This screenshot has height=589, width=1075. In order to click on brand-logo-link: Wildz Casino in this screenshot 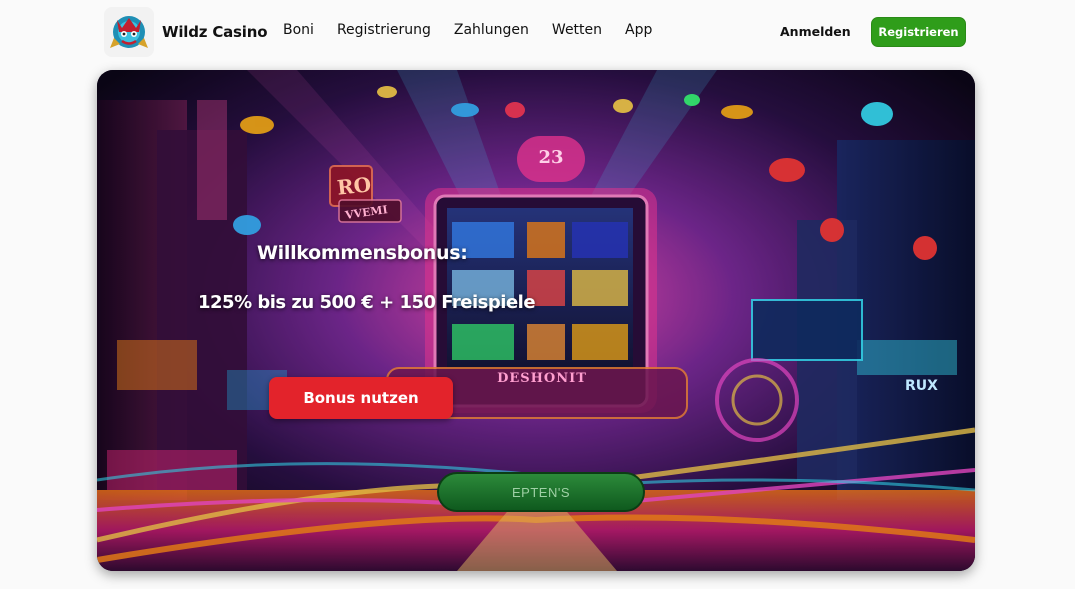, I will do `click(186, 32)`.